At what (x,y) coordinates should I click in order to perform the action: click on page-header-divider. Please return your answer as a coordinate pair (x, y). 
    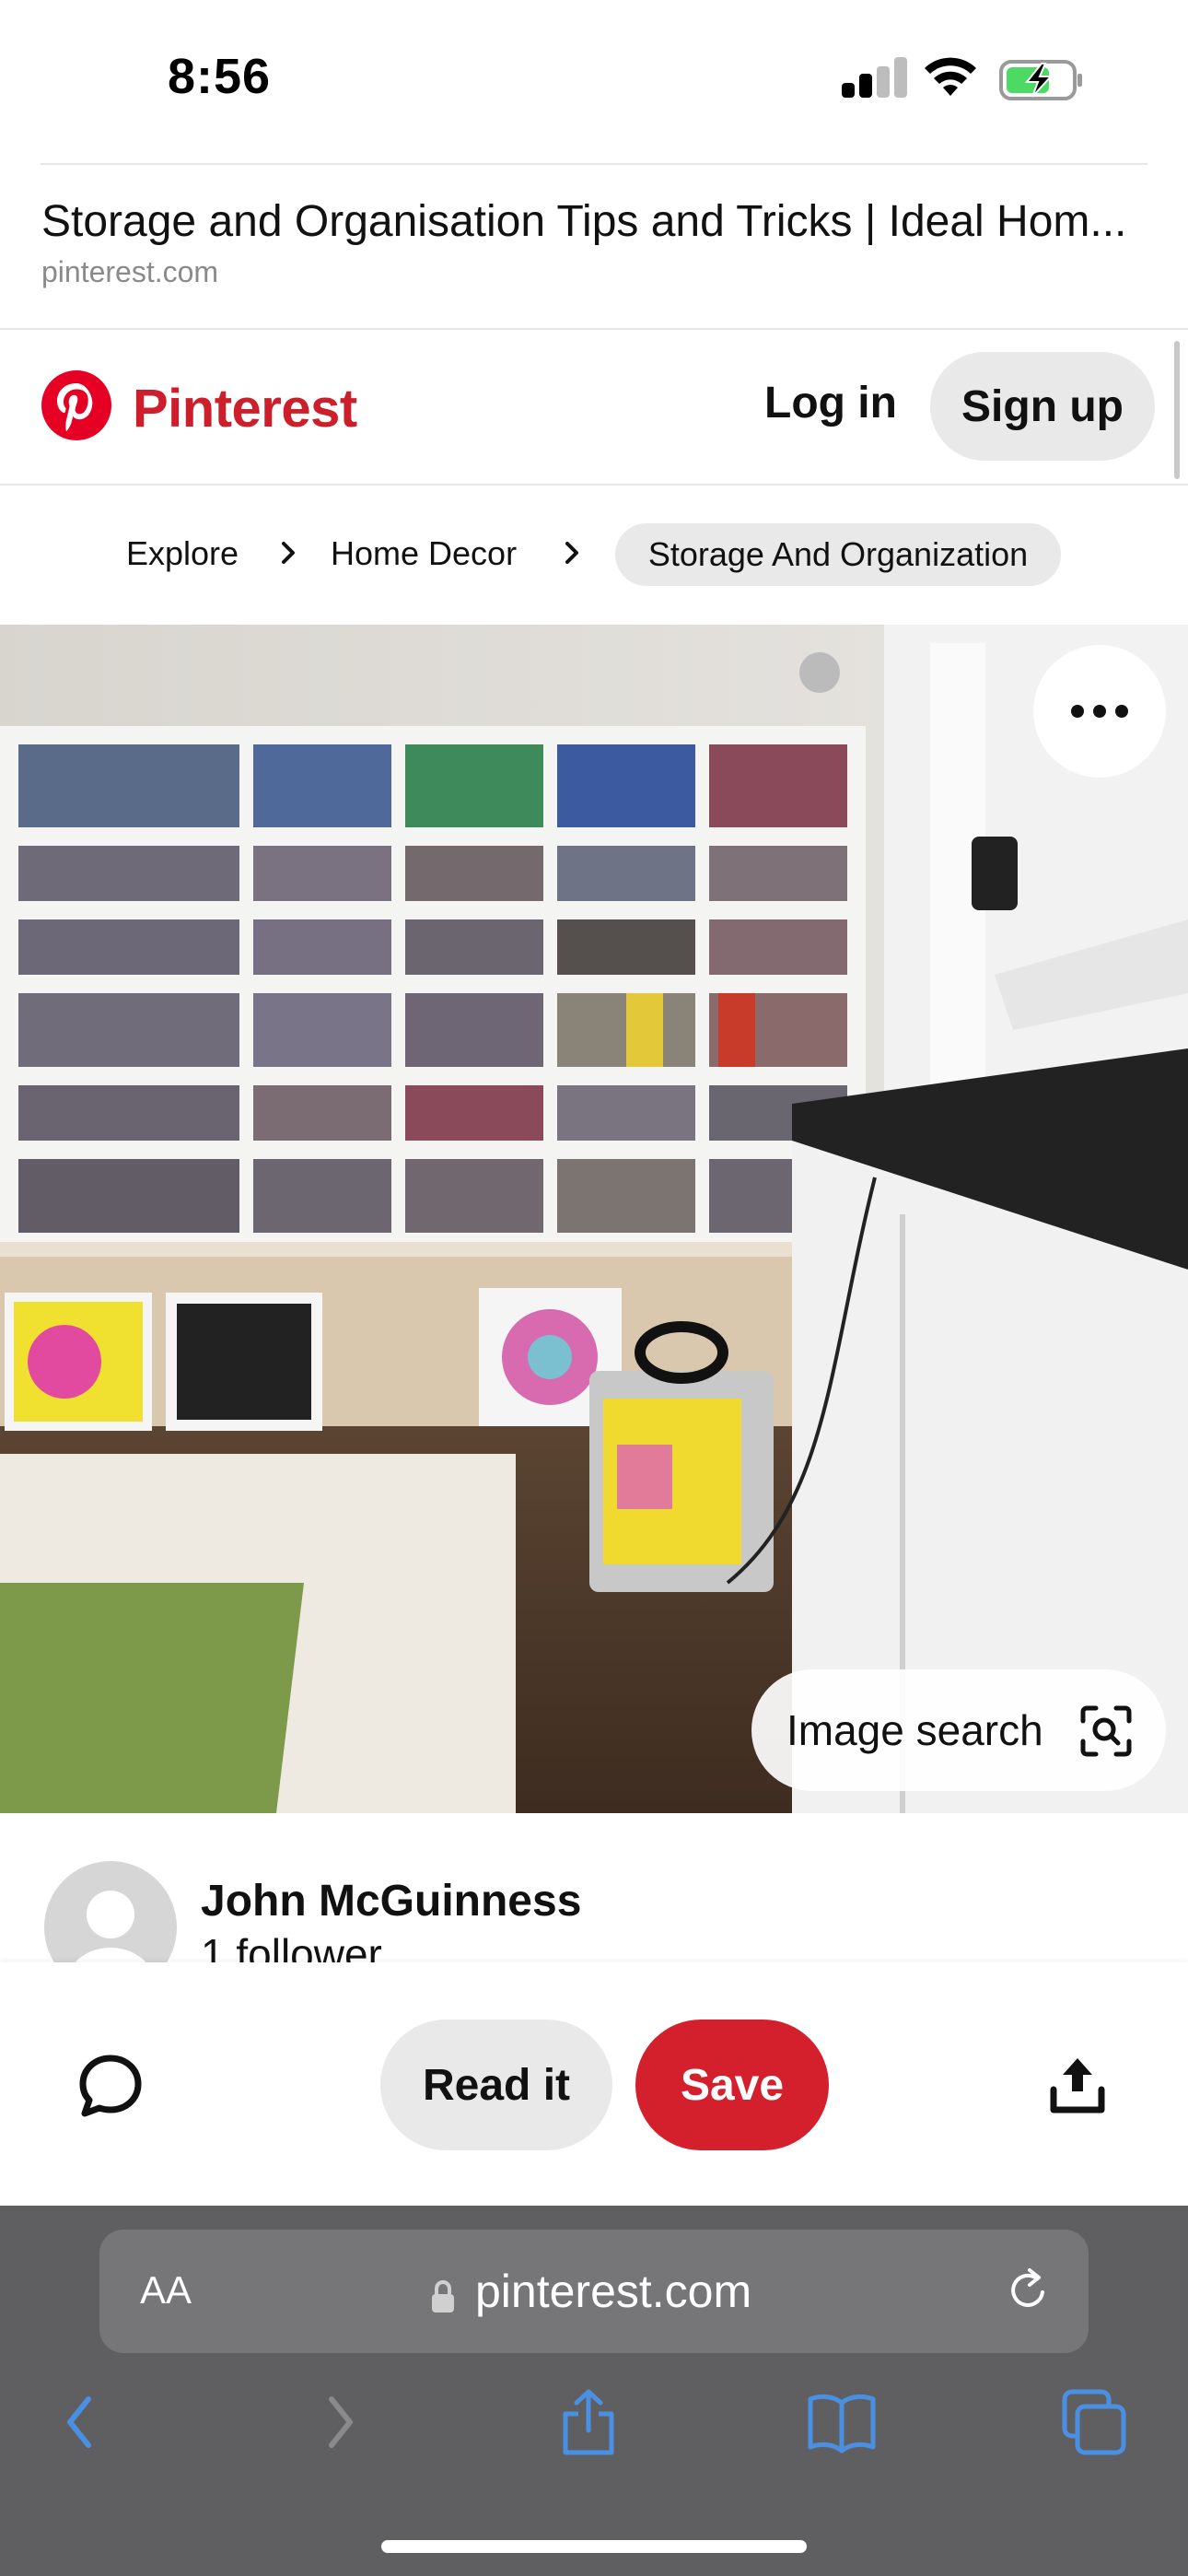
    Looking at the image, I should click on (594, 329).